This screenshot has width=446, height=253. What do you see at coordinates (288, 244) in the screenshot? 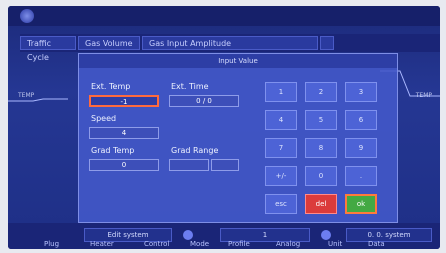
I see `bottom-item-analog: Analog` at bounding box center [288, 244].